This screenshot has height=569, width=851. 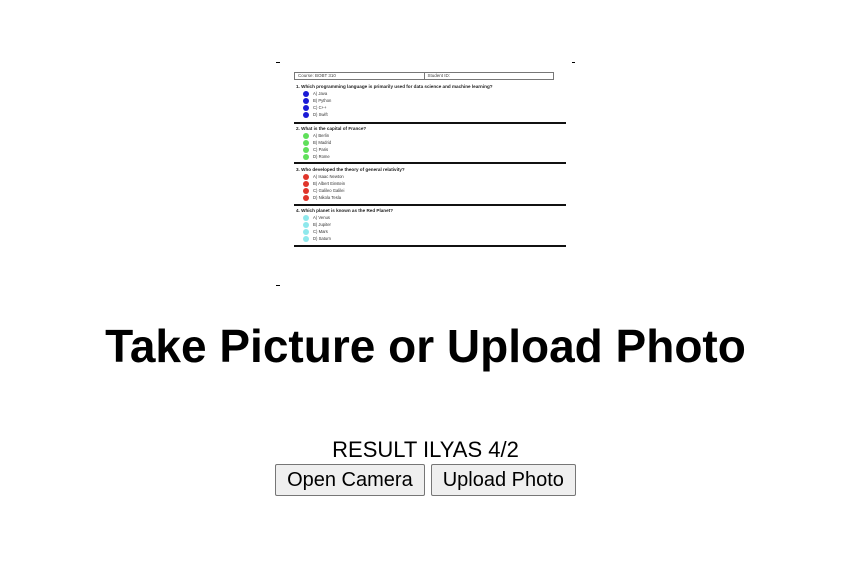 What do you see at coordinates (430, 114) in the screenshot?
I see `answer-option: D) Swift` at bounding box center [430, 114].